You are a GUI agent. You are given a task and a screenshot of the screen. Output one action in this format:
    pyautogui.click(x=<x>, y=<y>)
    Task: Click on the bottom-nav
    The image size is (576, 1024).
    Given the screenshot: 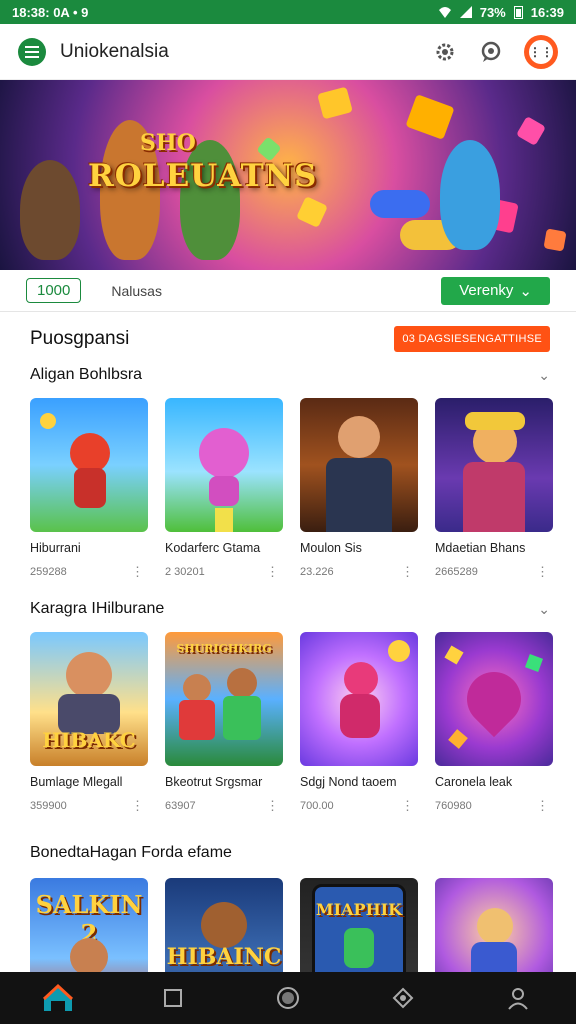 What is the action you would take?
    pyautogui.click(x=288, y=998)
    